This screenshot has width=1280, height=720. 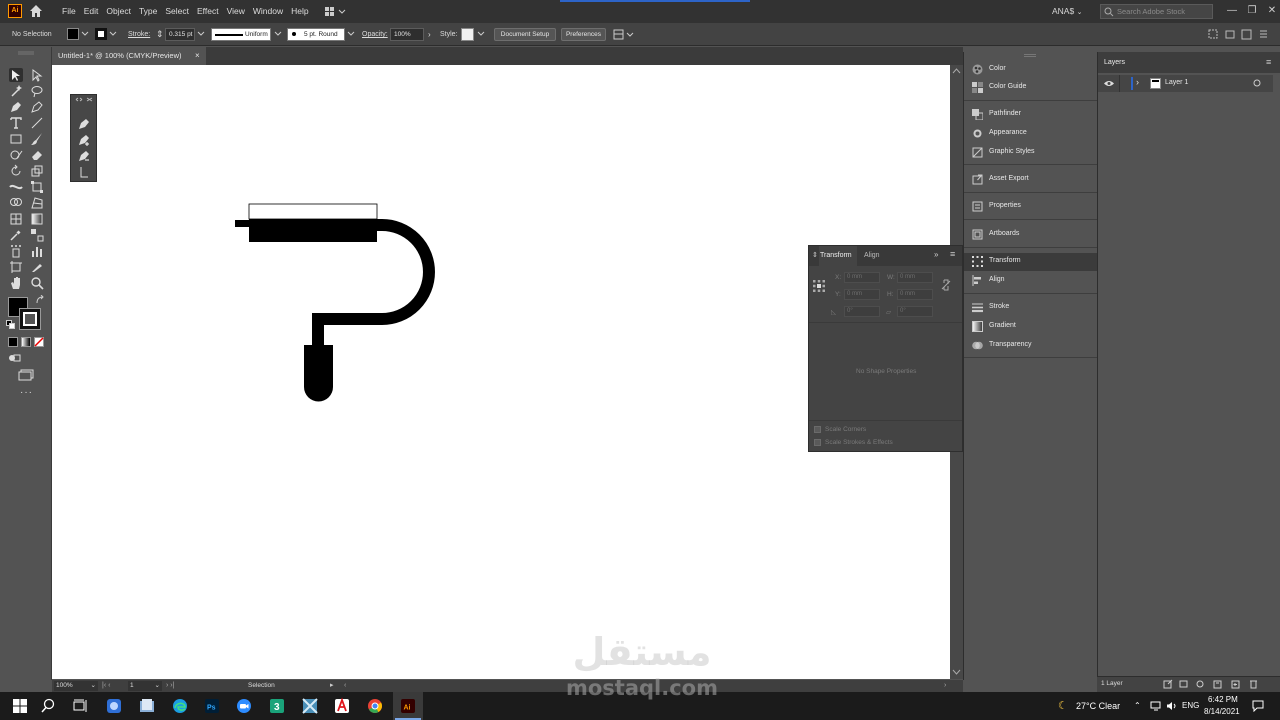 What do you see at coordinates (16, 123) in the screenshot?
I see `type-tool` at bounding box center [16, 123].